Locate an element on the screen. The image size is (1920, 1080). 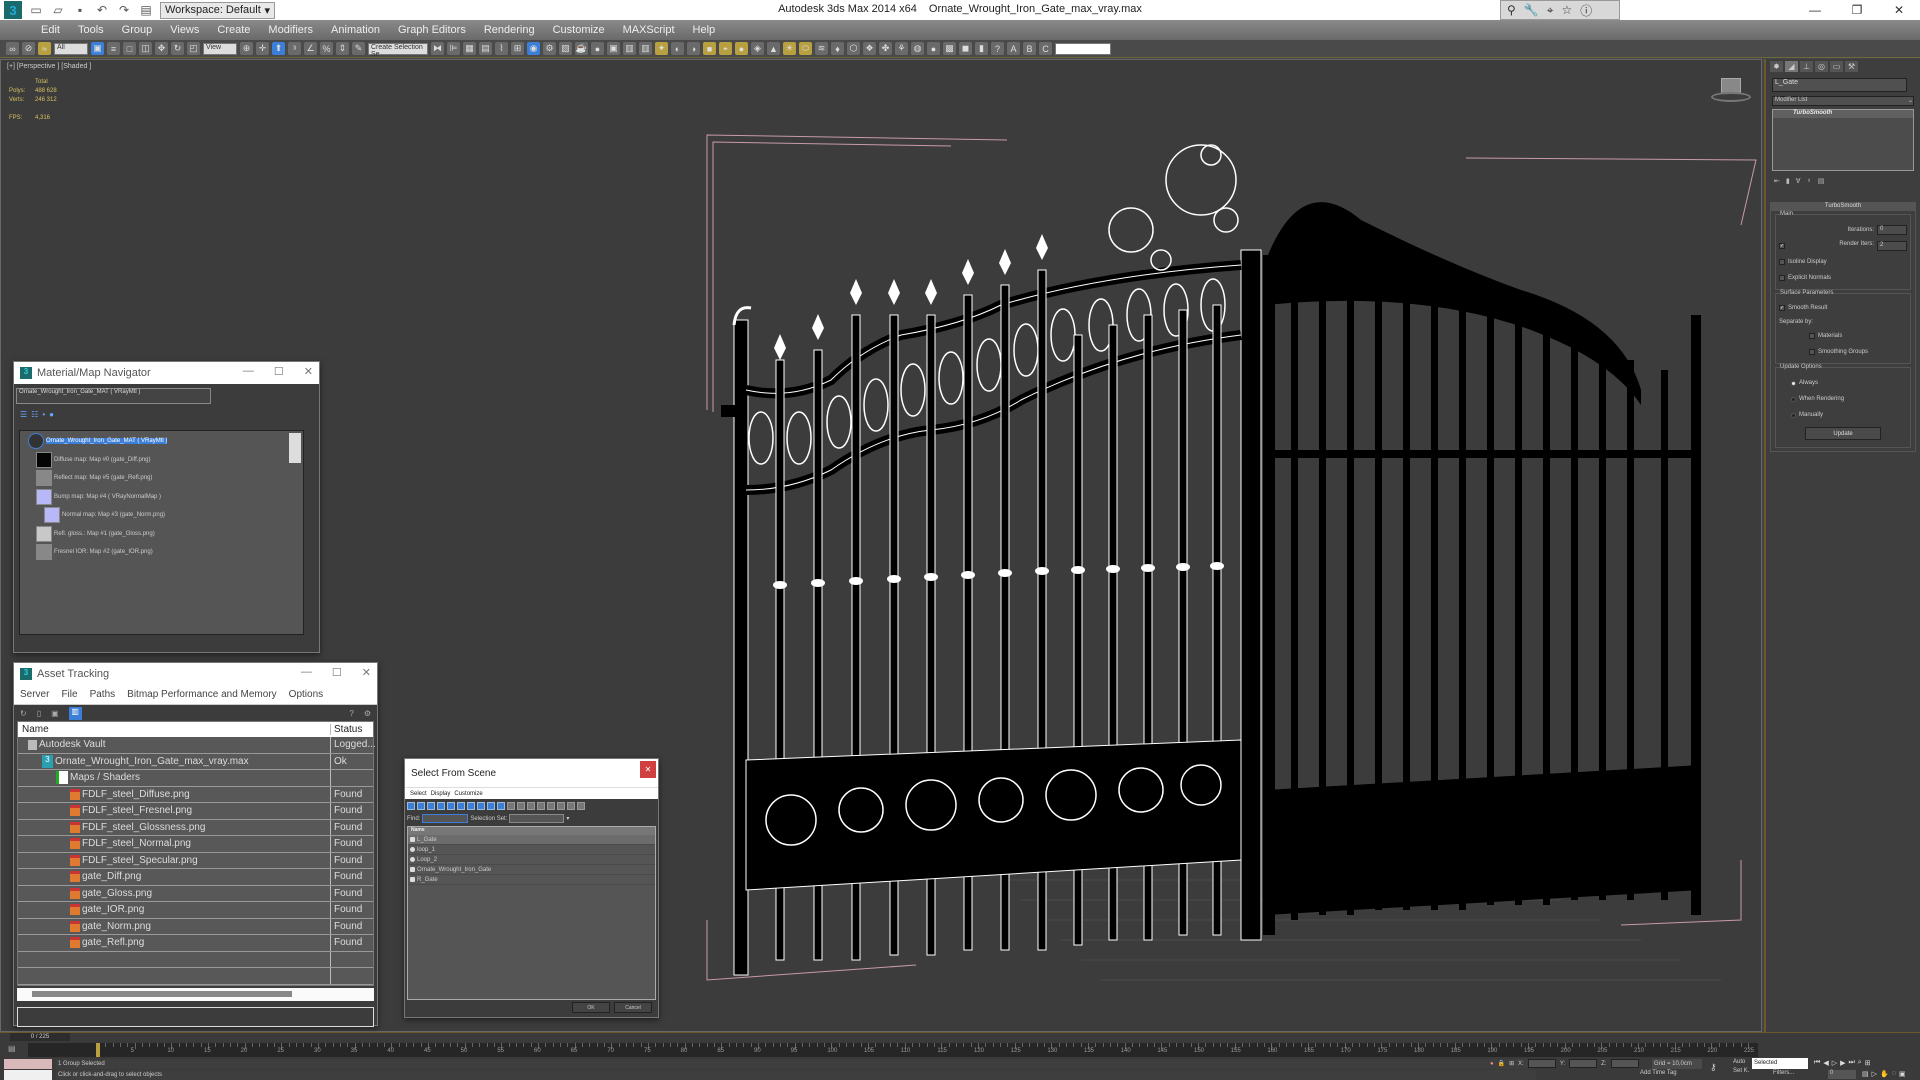
funnel-filter-icon is located at coordinates (561, 806).